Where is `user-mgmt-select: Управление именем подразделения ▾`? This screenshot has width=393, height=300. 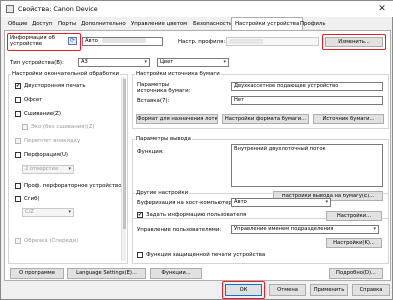 user-mgmt-select: Управление именем подразделения ▾ is located at coordinates (305, 229).